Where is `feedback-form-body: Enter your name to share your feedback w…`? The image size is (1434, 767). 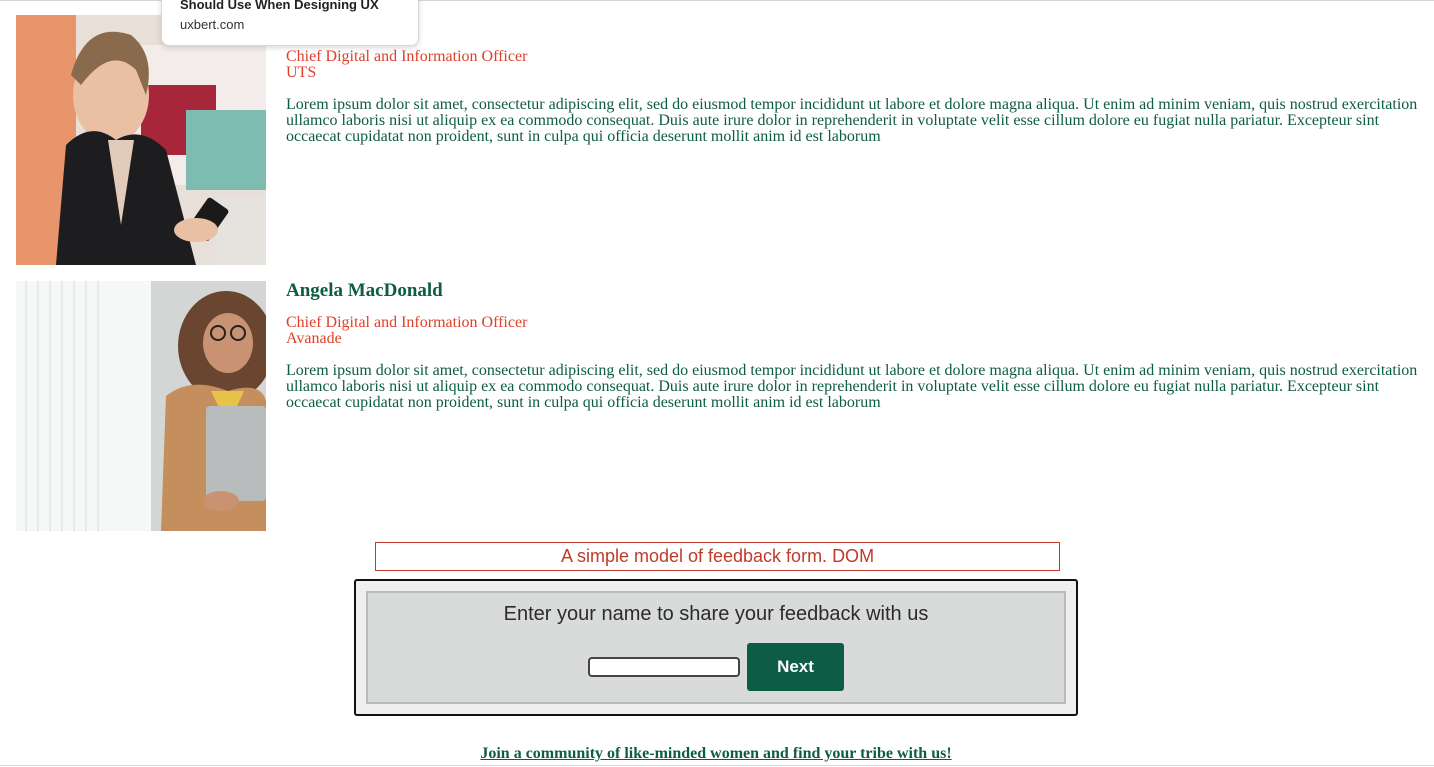 feedback-form-body: Enter your name to share your feedback w… is located at coordinates (716, 647).